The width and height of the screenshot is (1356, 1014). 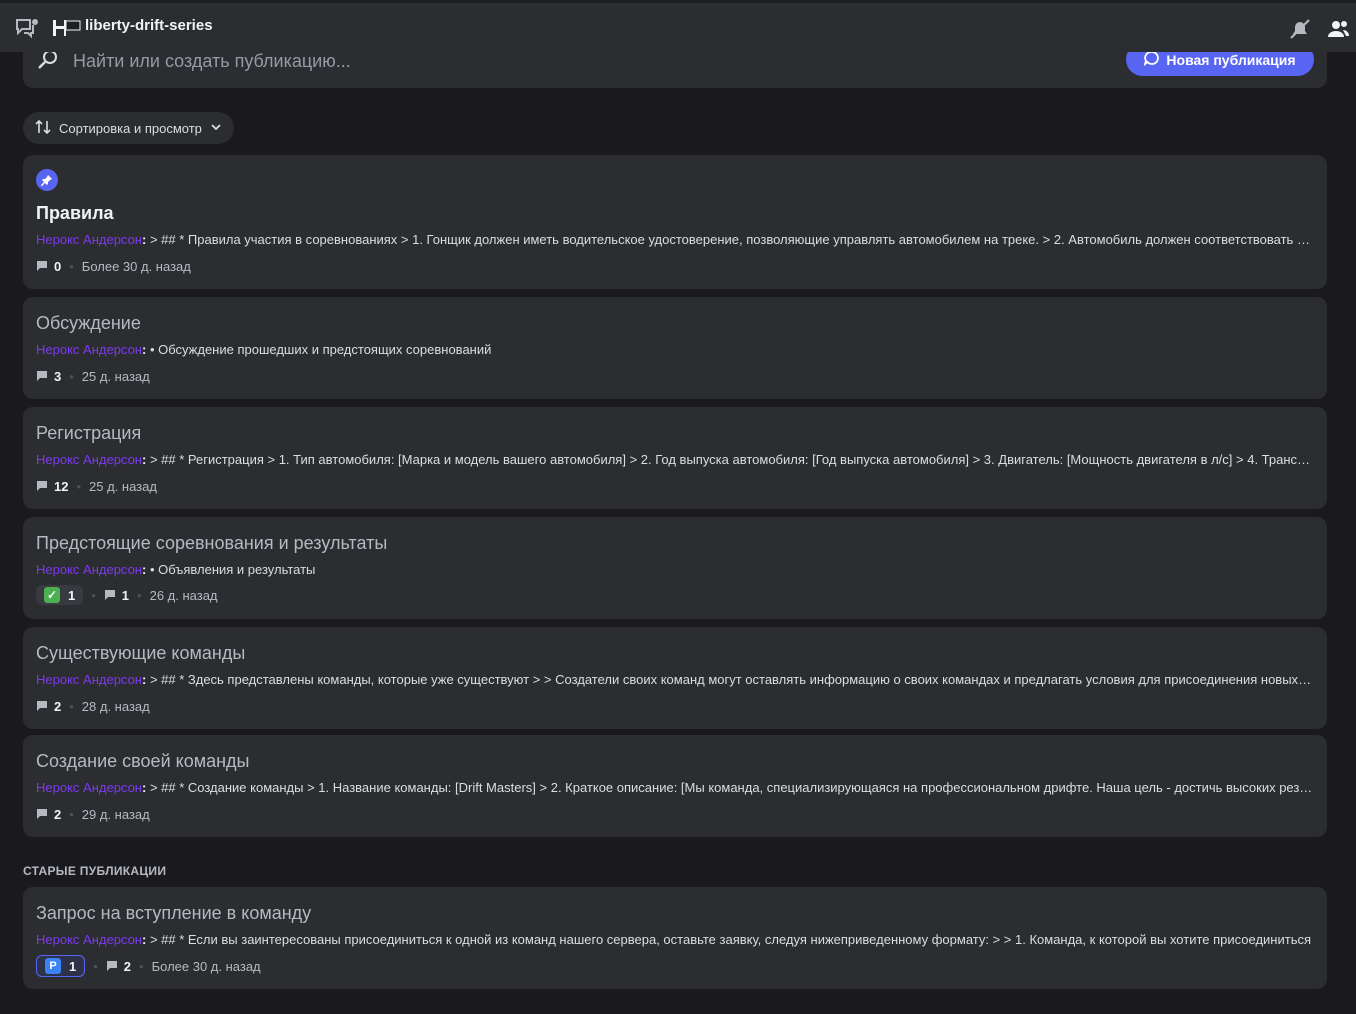 I want to click on post-time: 28 д. назад, so click(x=115, y=706).